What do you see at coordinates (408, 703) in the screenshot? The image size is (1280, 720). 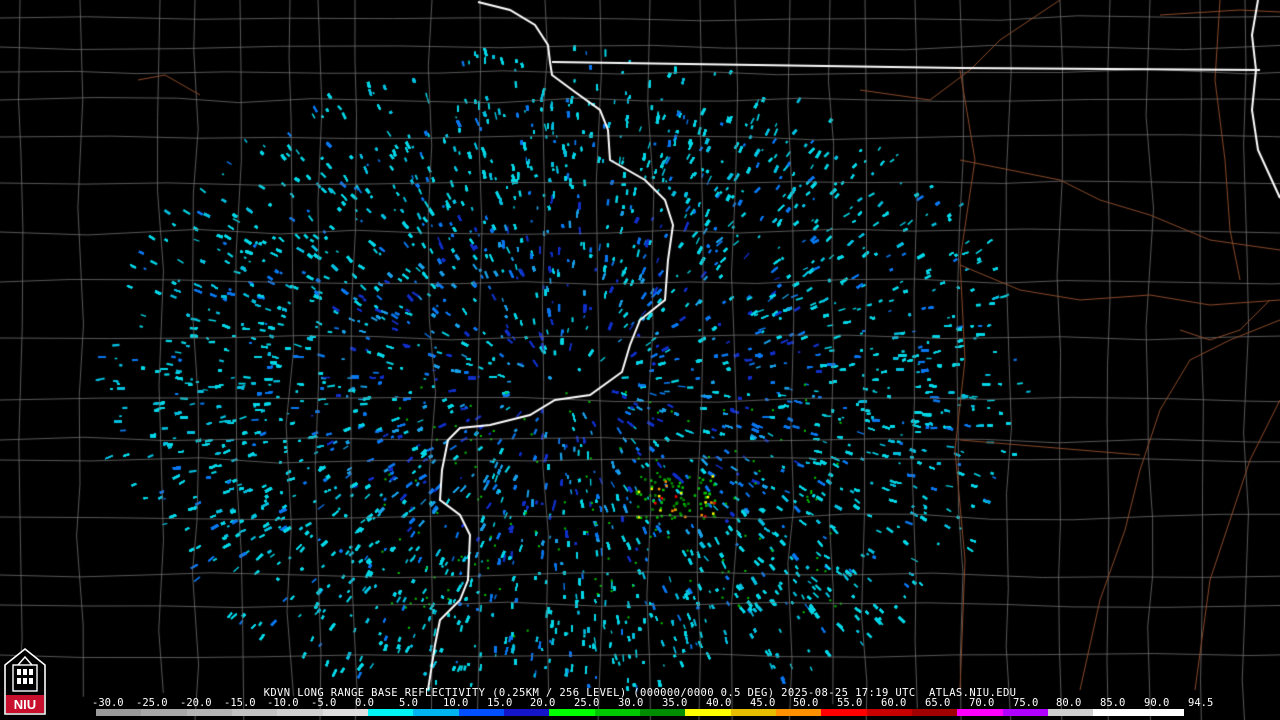 I see `scale-label: 5.0` at bounding box center [408, 703].